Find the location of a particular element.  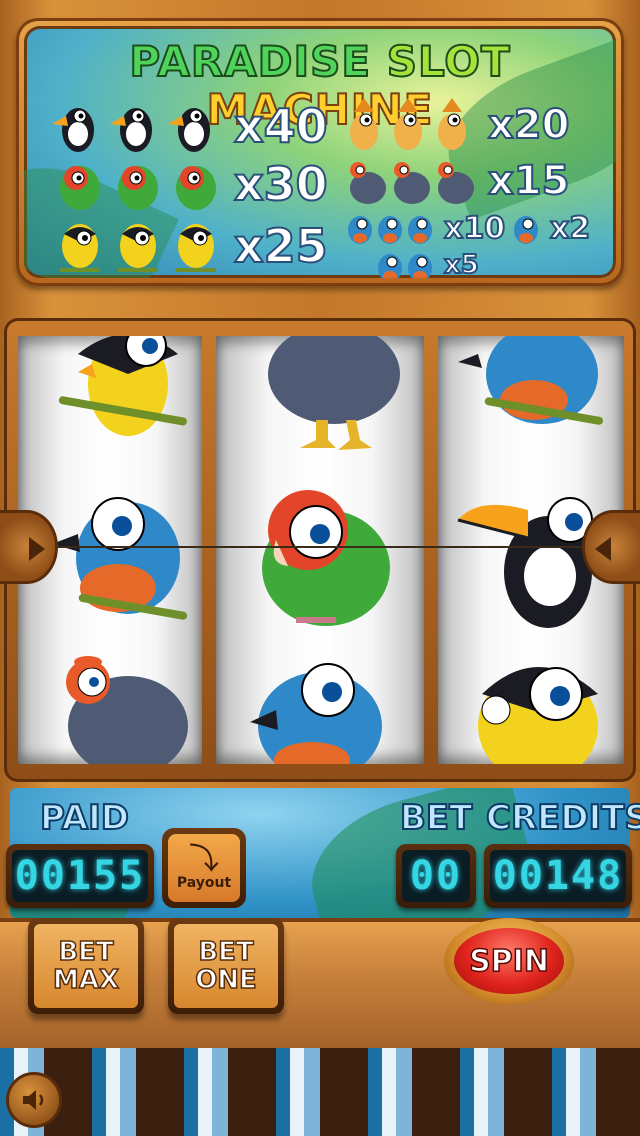

multiplier-x10: x10 is located at coordinates (474, 228).